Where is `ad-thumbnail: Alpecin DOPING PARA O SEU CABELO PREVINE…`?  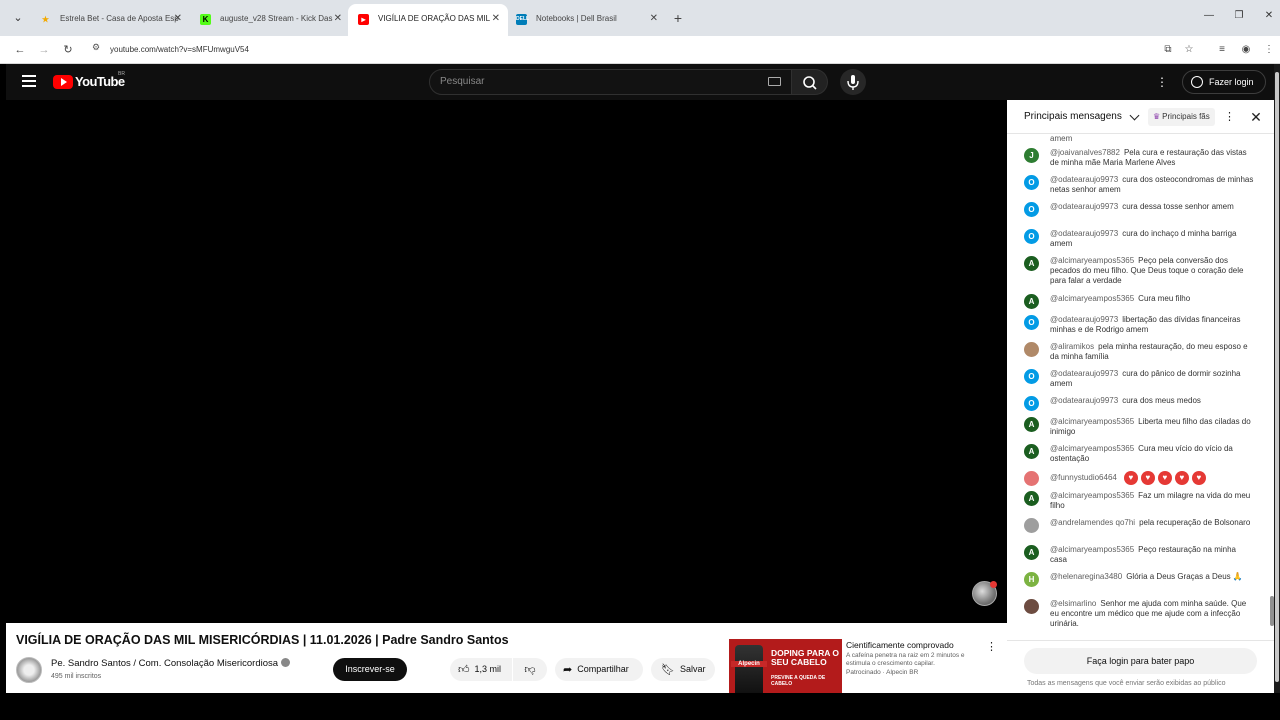 ad-thumbnail: Alpecin DOPING PARA O SEU CABELO PREVINE… is located at coordinates (785, 666).